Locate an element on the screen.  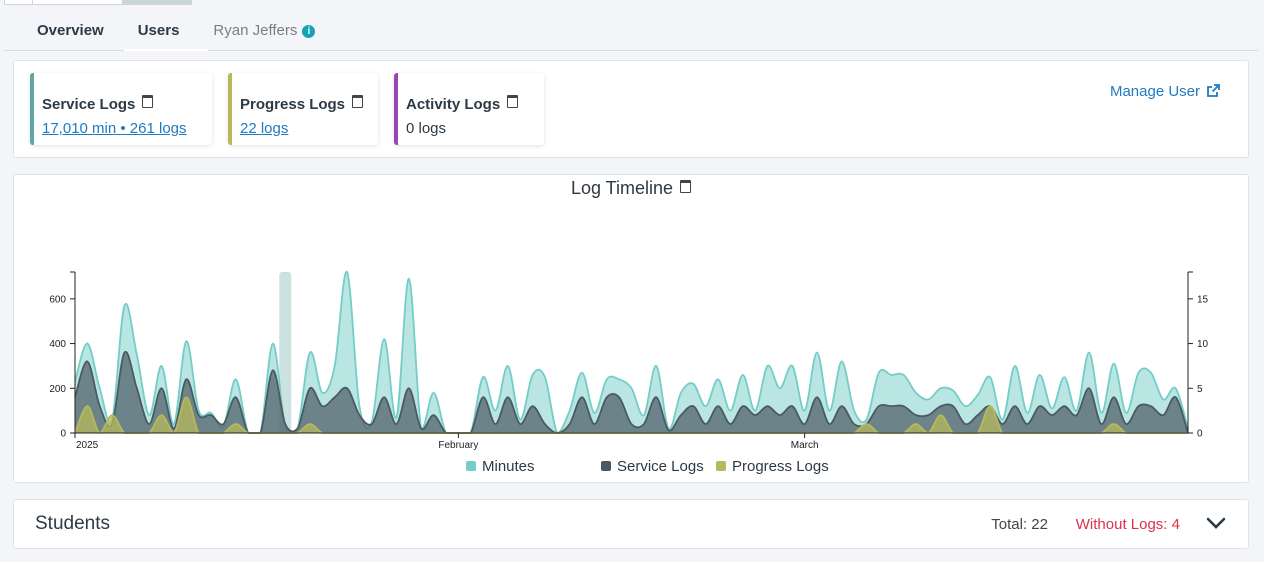
y-left-tick-label: 400 is located at coordinates (57, 344).